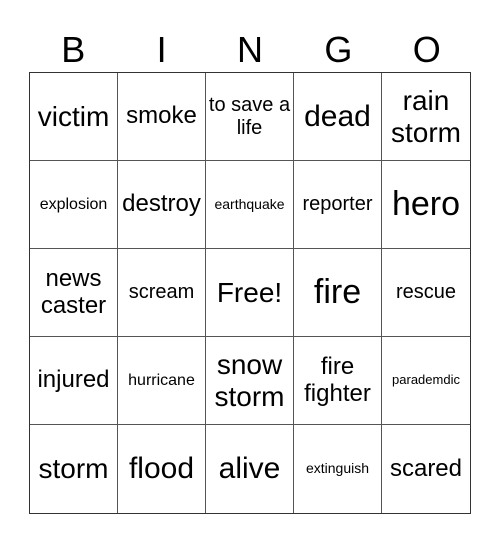  Describe the element at coordinates (426, 469) in the screenshot. I see `bingo-cell: scared` at that location.